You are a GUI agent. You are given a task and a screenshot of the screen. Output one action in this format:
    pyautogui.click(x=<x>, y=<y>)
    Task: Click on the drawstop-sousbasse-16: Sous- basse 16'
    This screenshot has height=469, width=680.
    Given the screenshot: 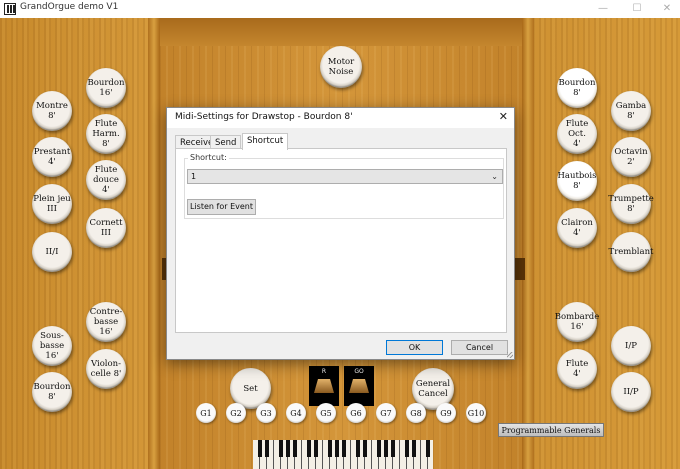 What is the action you would take?
    pyautogui.click(x=52, y=346)
    